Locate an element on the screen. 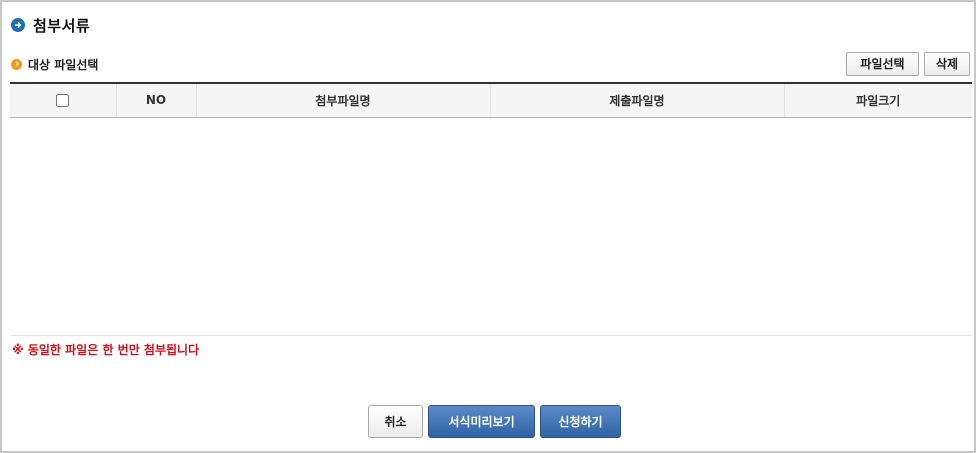 Image resolution: width=976 pixels, height=453 pixels. column-header-no: NO is located at coordinates (155, 100).